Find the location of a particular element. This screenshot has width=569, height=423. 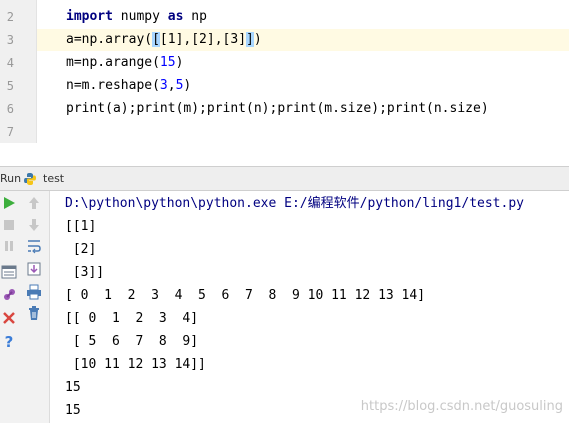

code-line: m=np.arange(15) is located at coordinates (303, 63).